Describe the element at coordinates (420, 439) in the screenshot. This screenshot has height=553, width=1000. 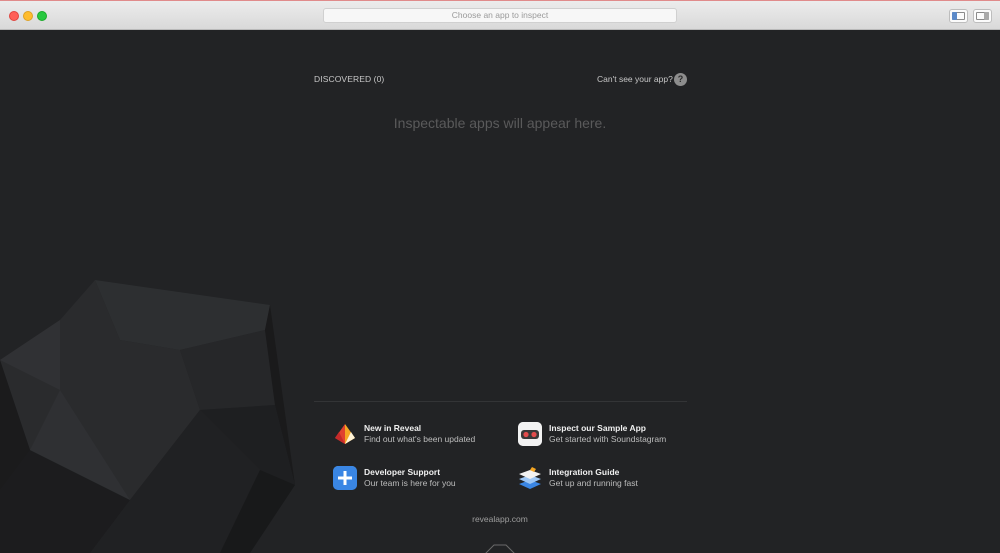
I see `link-subtitle: Find out what's been updated` at that location.